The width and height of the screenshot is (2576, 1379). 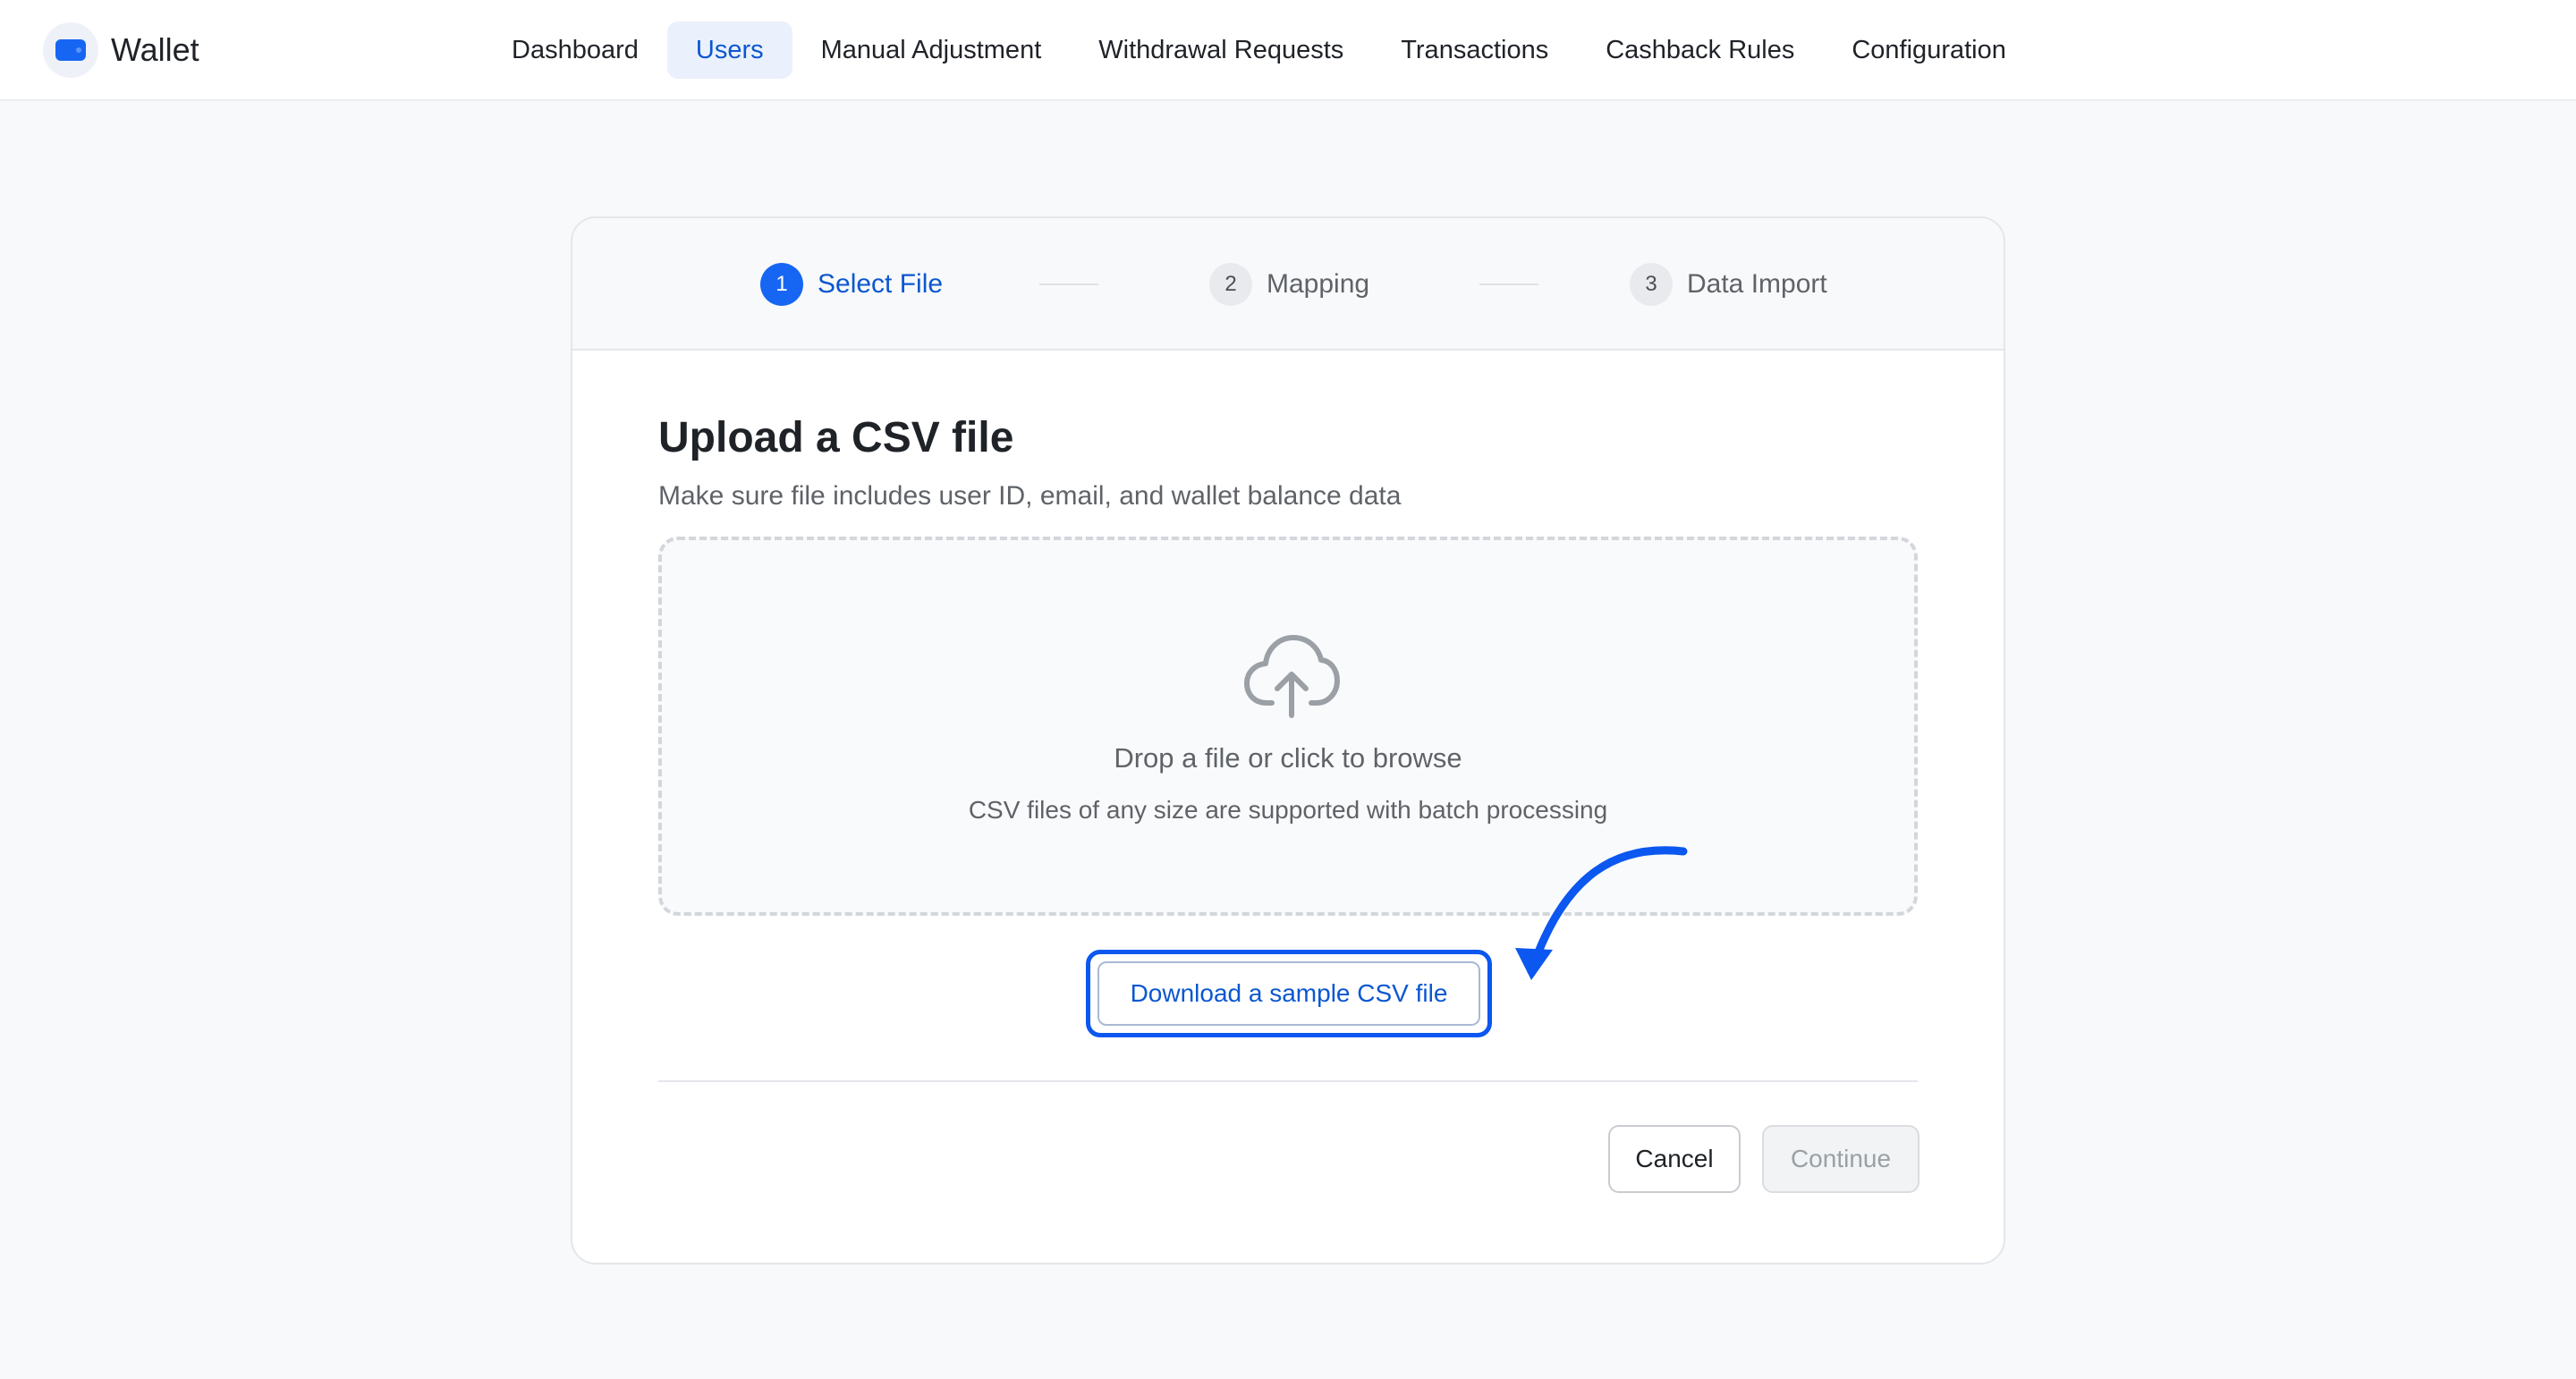 What do you see at coordinates (1674, 1159) in the screenshot?
I see `cancel-button: Cancel` at bounding box center [1674, 1159].